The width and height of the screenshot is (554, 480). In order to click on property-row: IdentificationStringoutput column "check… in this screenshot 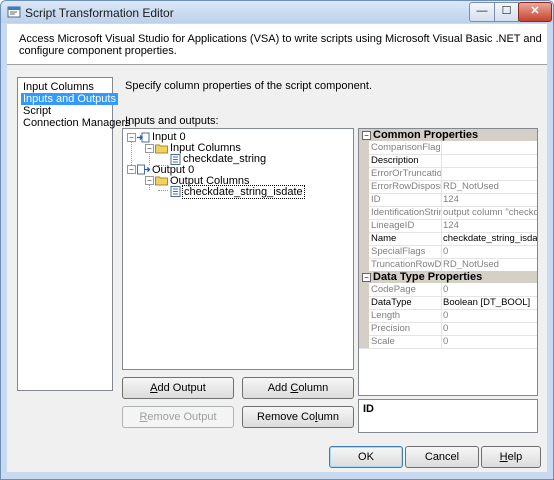, I will do `click(448, 213)`.